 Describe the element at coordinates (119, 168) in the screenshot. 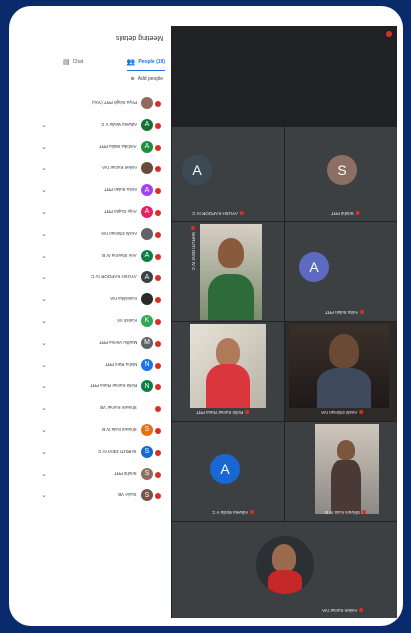

I see `participant-name: Aniket Kumar IVA` at that location.